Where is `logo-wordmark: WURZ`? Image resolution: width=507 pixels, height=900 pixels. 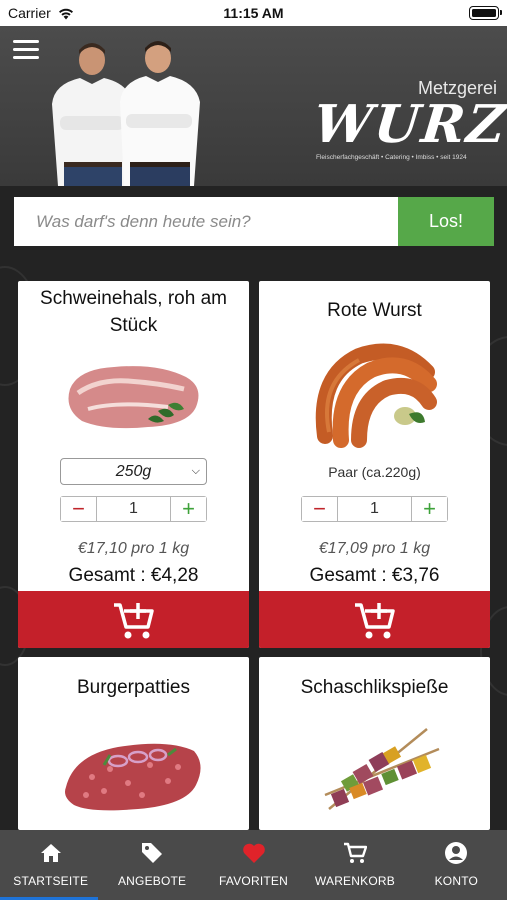
logo-wordmark: WURZ is located at coordinates (408, 124).